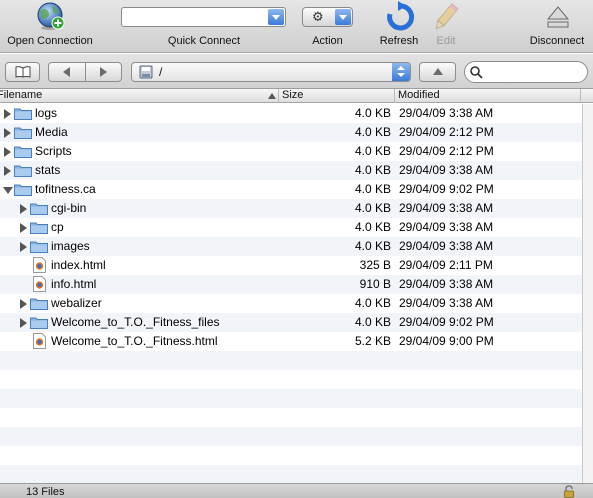  What do you see at coordinates (558, 17) in the screenshot?
I see `eject-icon` at bounding box center [558, 17].